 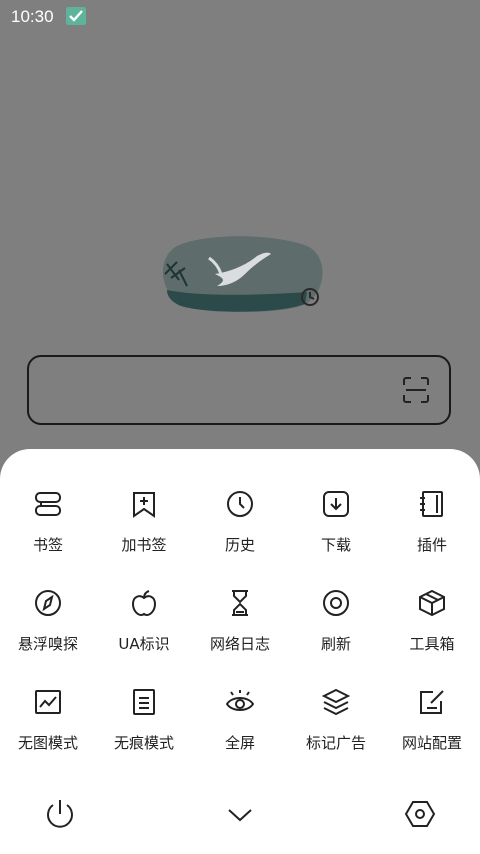 I want to click on layers-icon, so click(x=336, y=702).